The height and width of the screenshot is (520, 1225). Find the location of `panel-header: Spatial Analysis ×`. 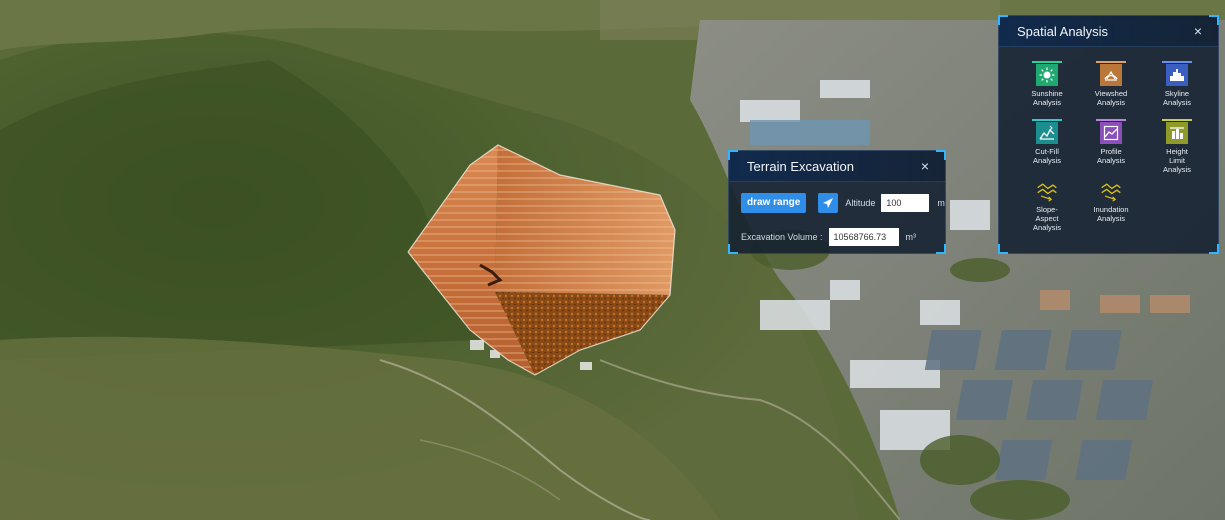

panel-header: Spatial Analysis × is located at coordinates (1108, 31).